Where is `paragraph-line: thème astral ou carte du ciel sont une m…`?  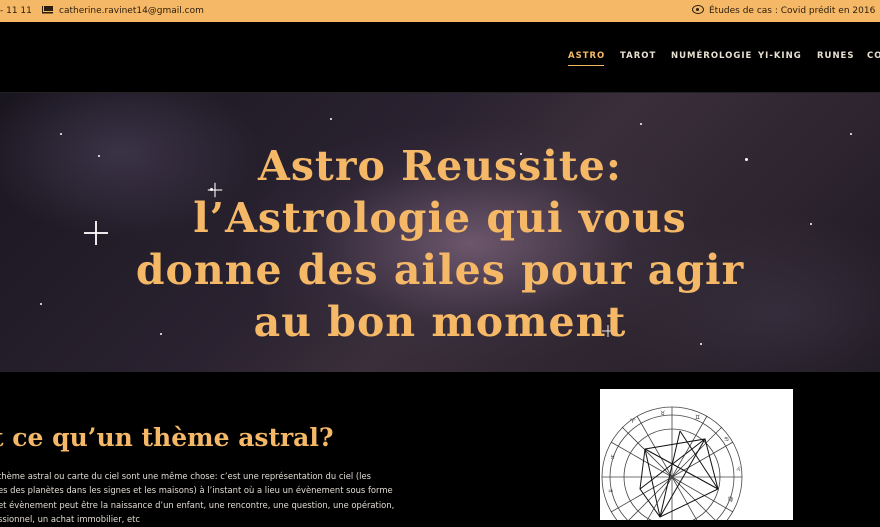 paragraph-line: thème astral ou carte du ciel sont une m… is located at coordinates (185, 476).